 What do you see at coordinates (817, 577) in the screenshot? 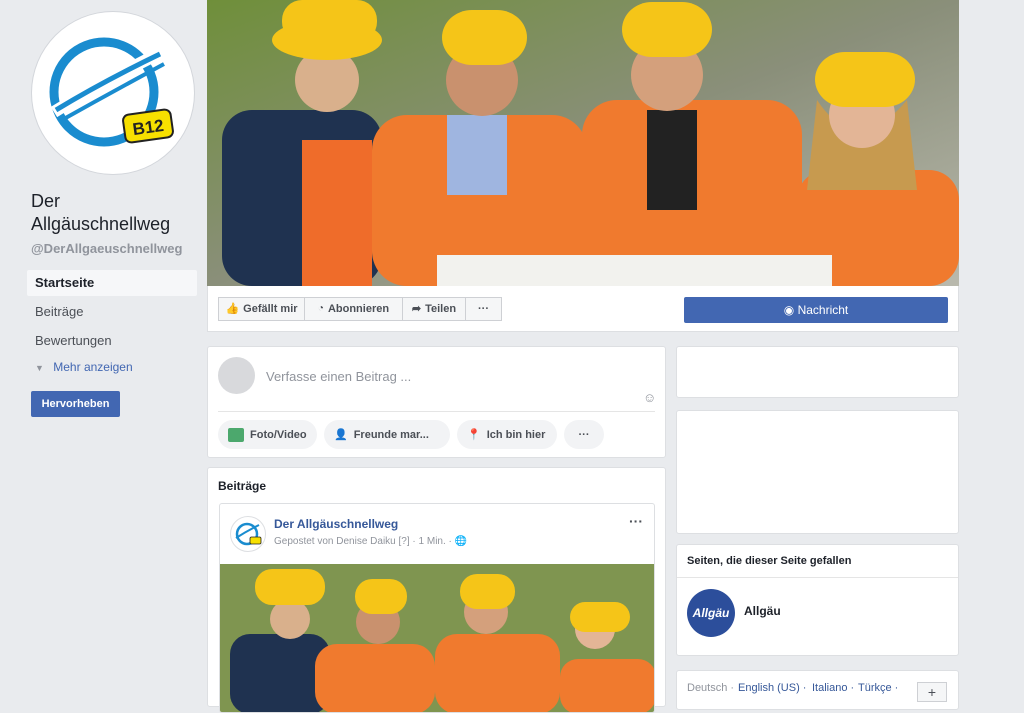
I see `liked-pages-divider` at bounding box center [817, 577].